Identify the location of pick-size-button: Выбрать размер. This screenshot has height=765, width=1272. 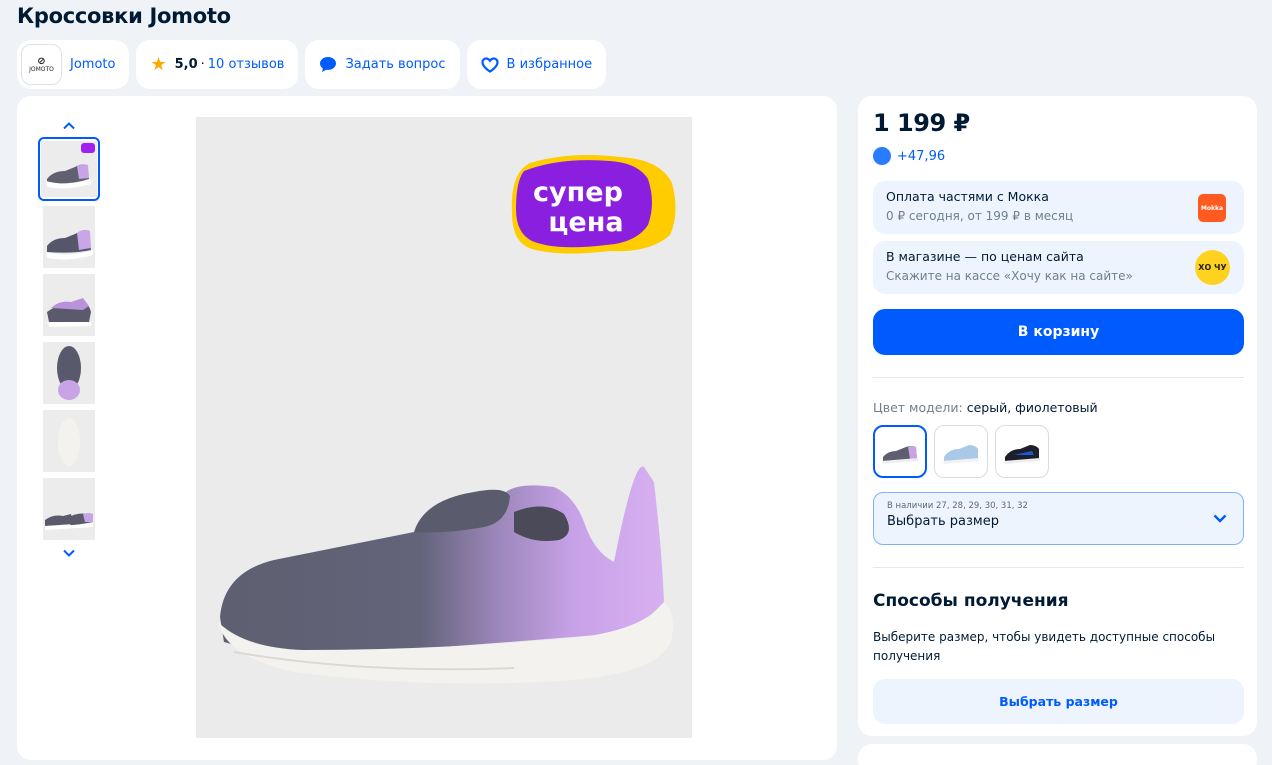
(1058, 701).